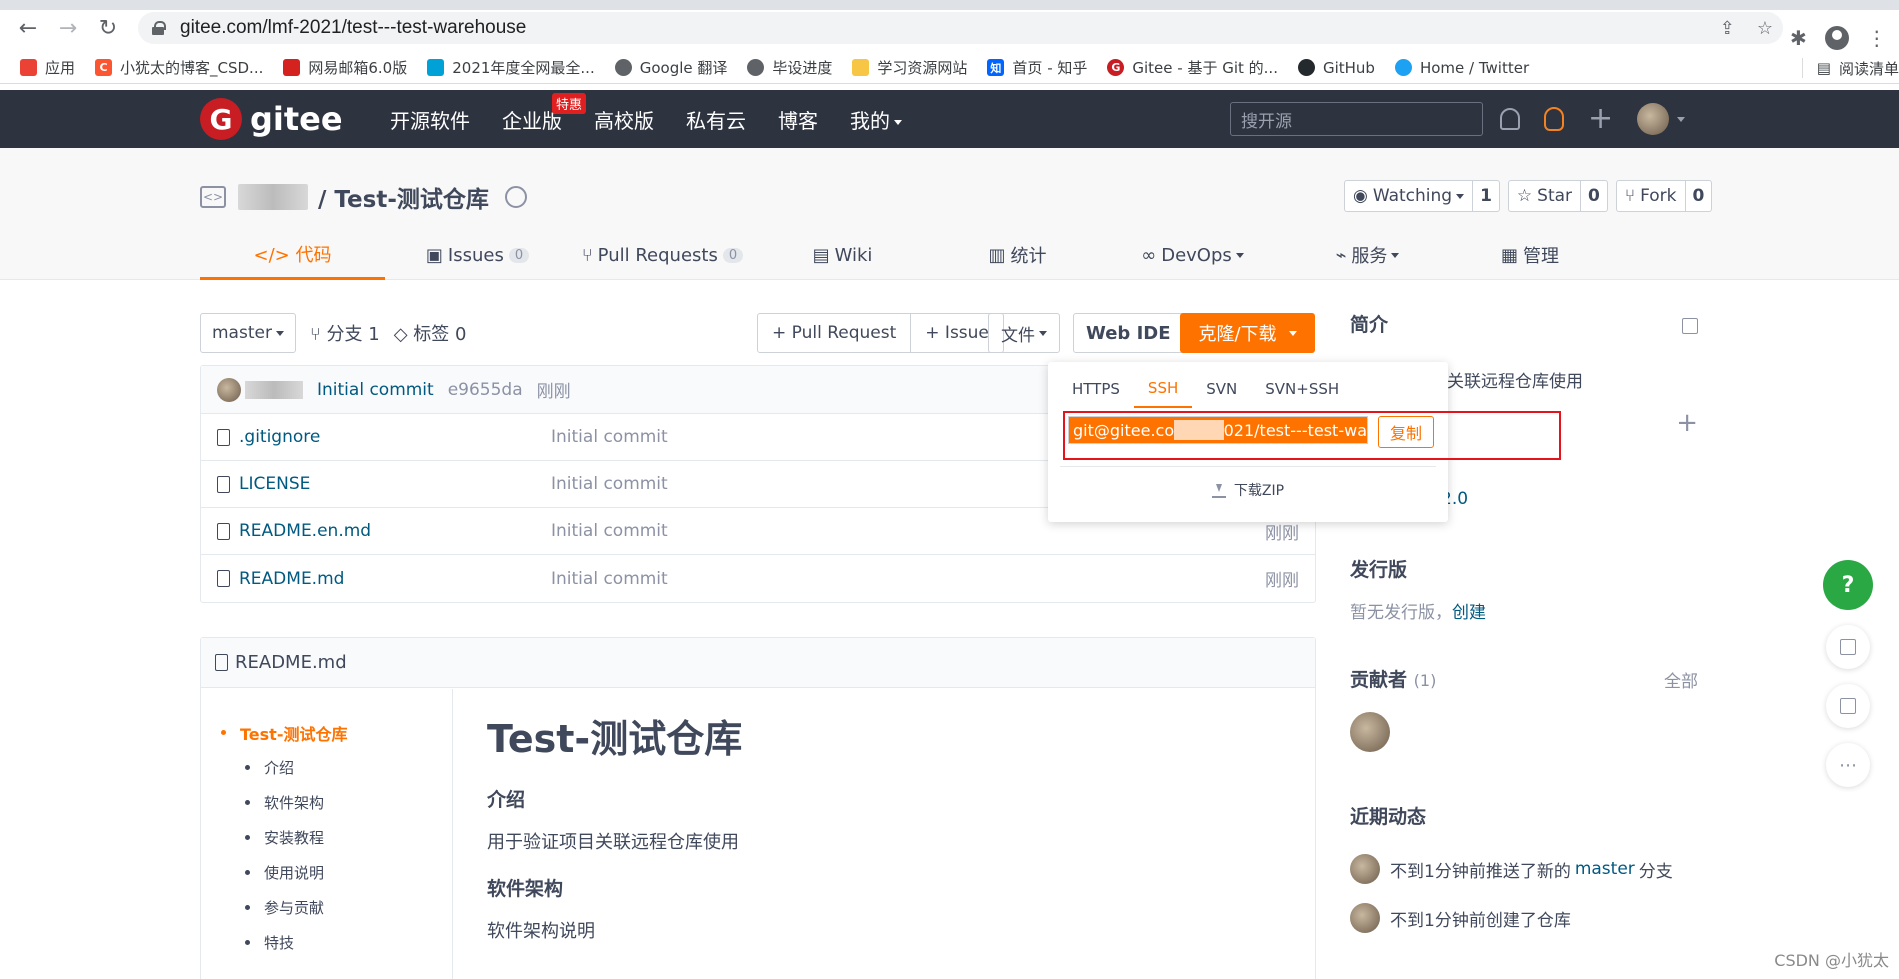 The height and width of the screenshot is (979, 1899). Describe the element at coordinates (485, 390) in the screenshot. I see `commit-sha: e9655da` at that location.